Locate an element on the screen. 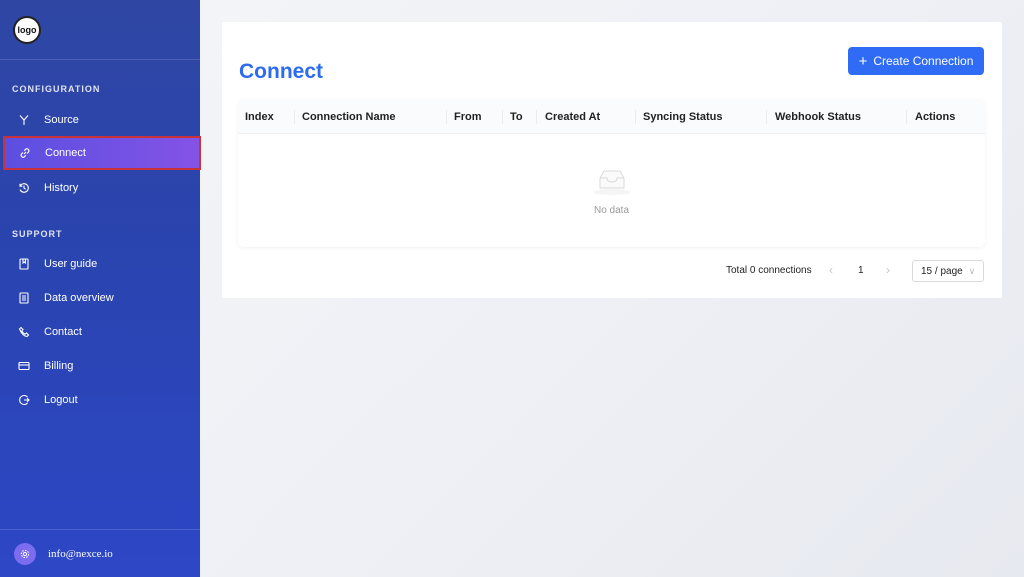 The width and height of the screenshot is (1024, 577). empty-inbox-icon is located at coordinates (612, 183).